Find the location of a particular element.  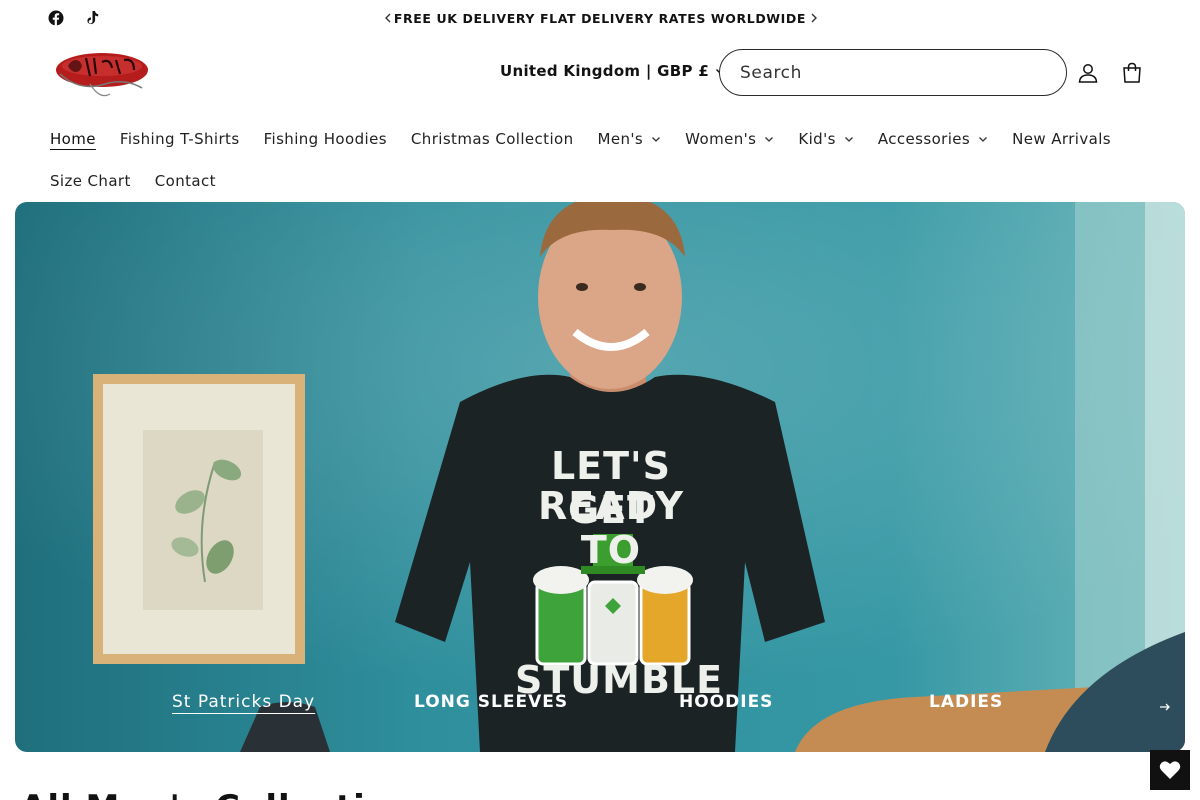

nav-item-christmas-collection: Christmas Collection is located at coordinates (492, 139).